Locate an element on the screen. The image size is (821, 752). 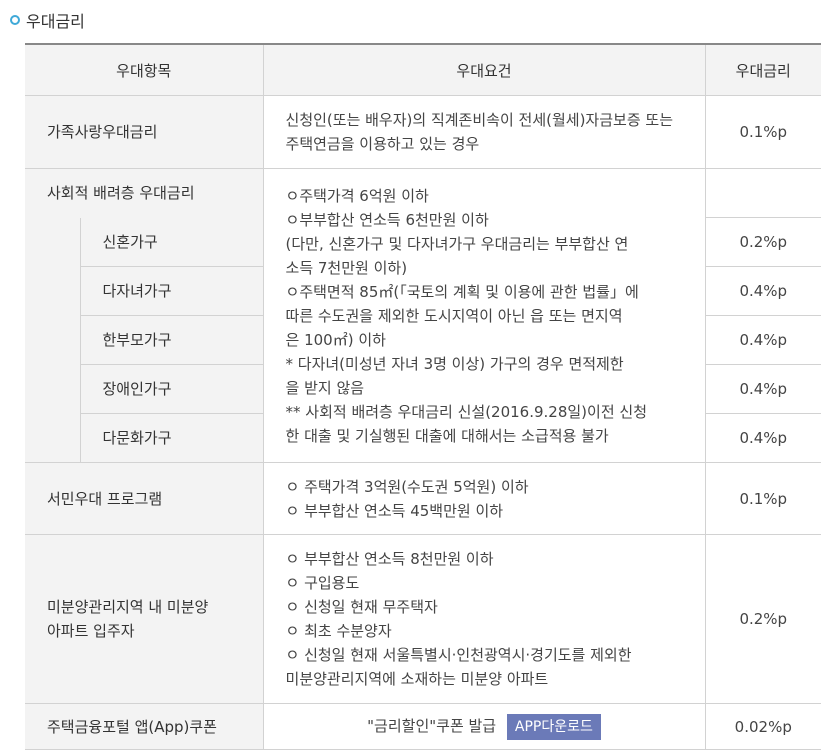
condition-line: ㅇ 주택가격 3억원(수도권 5억원) 이하 is located at coordinates (407, 486).